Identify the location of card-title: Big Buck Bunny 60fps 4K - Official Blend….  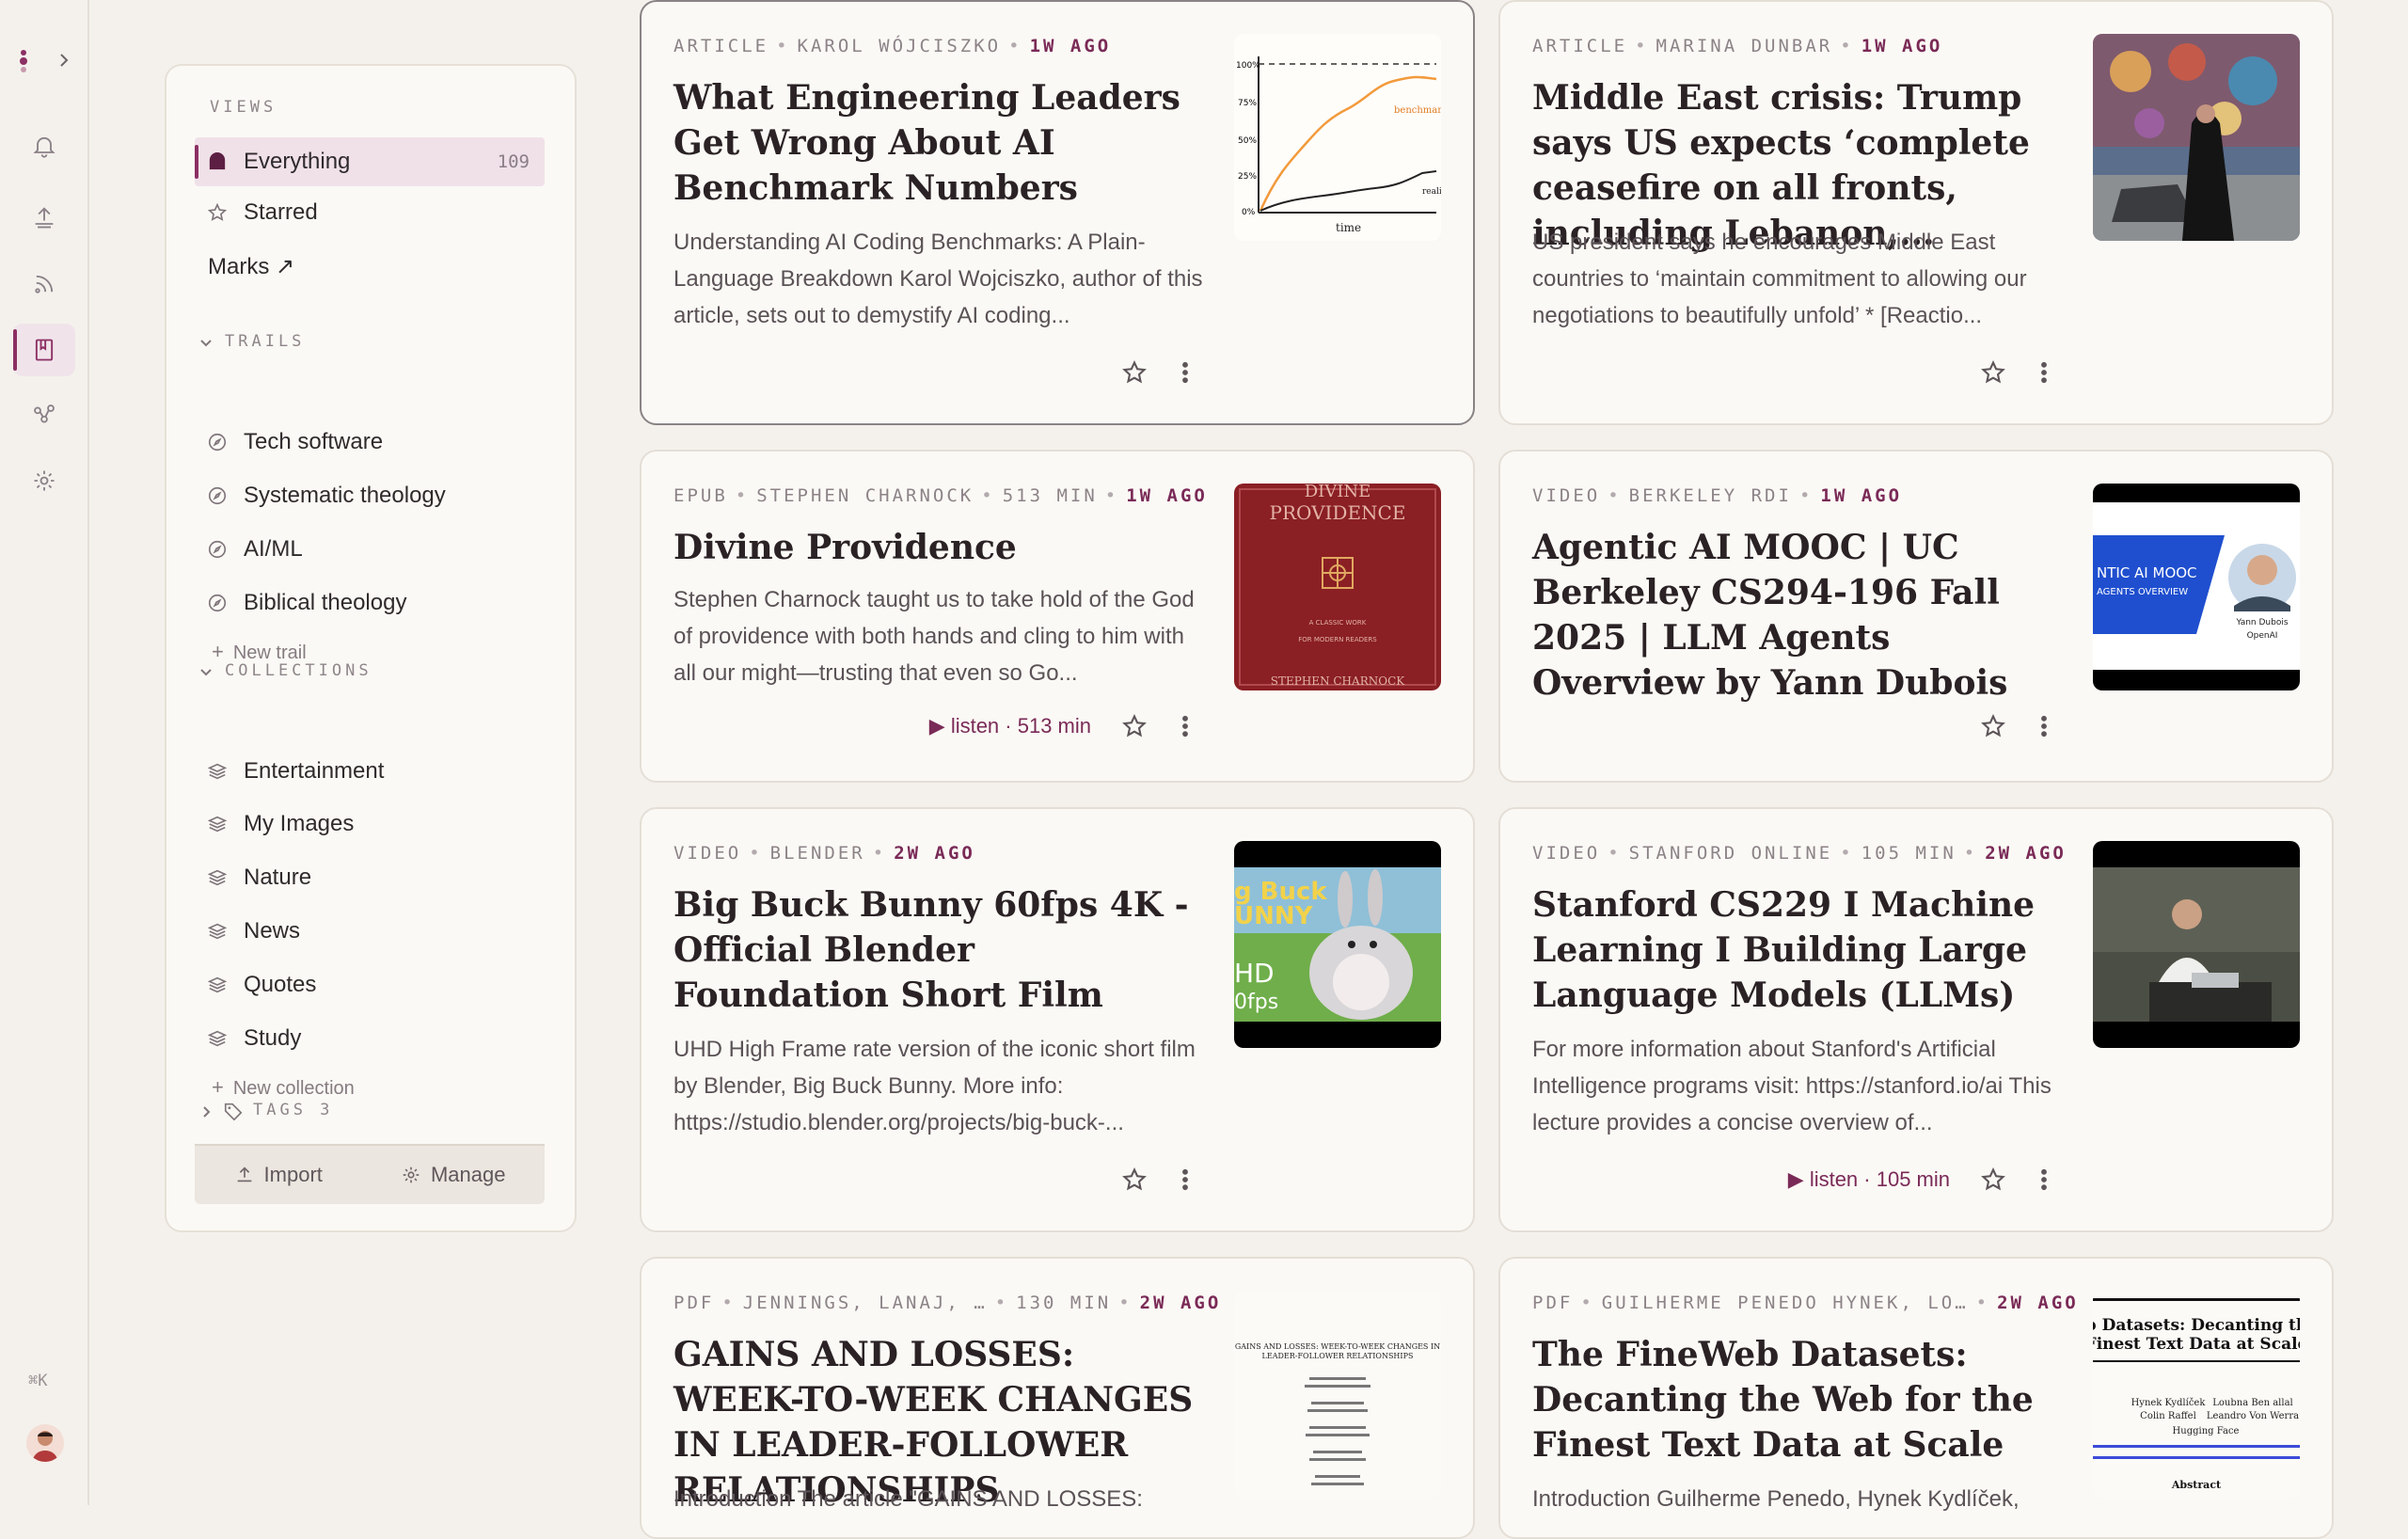
(937, 950).